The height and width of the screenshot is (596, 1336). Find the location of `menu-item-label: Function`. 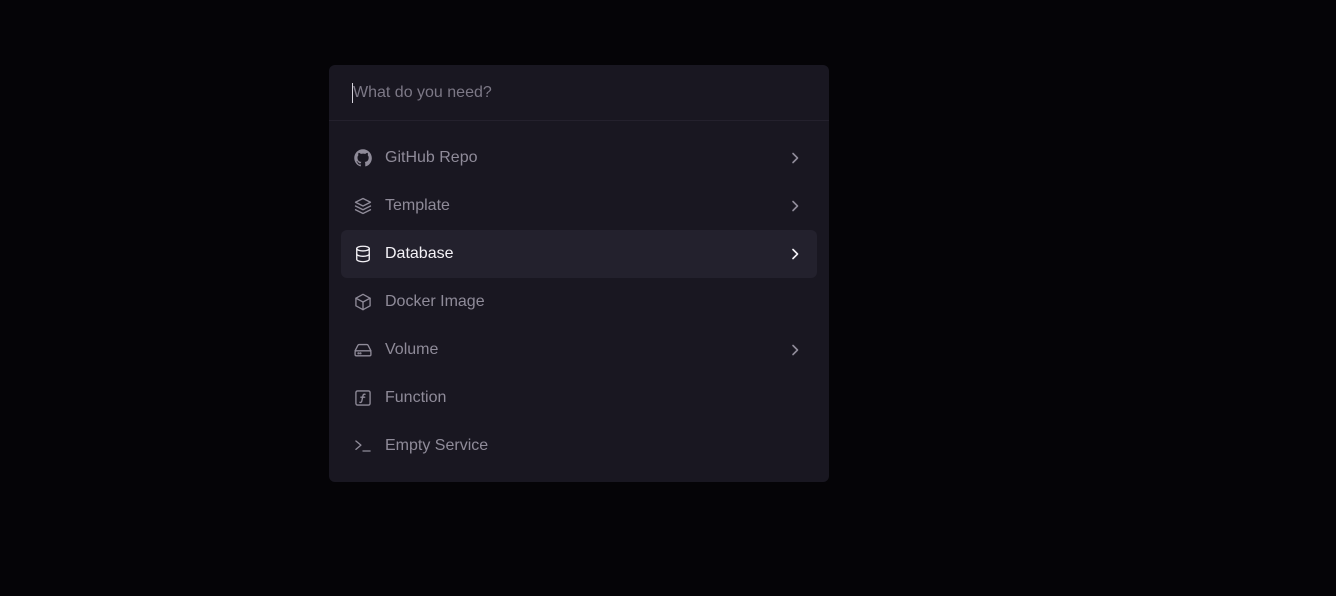

menu-item-label: Function is located at coordinates (416, 397).